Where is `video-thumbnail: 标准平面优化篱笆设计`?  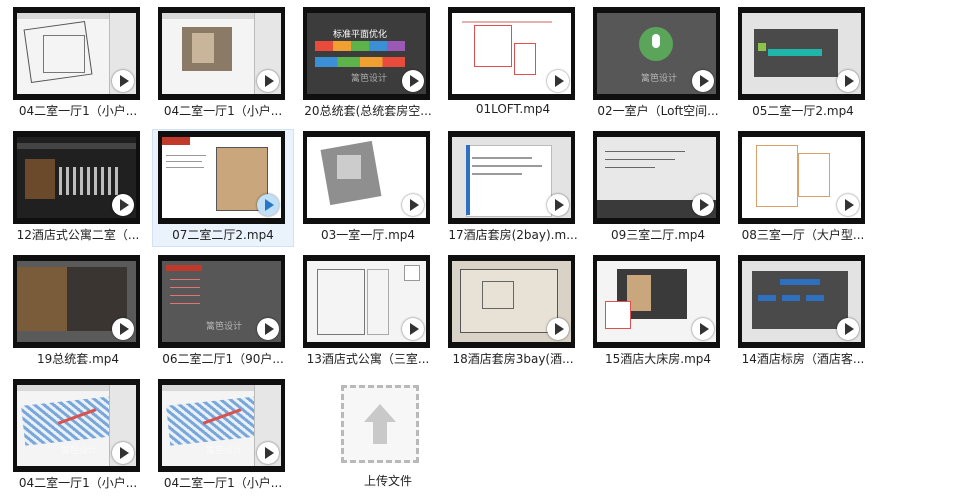 video-thumbnail: 标准平面优化篱笆设计 is located at coordinates (366, 53).